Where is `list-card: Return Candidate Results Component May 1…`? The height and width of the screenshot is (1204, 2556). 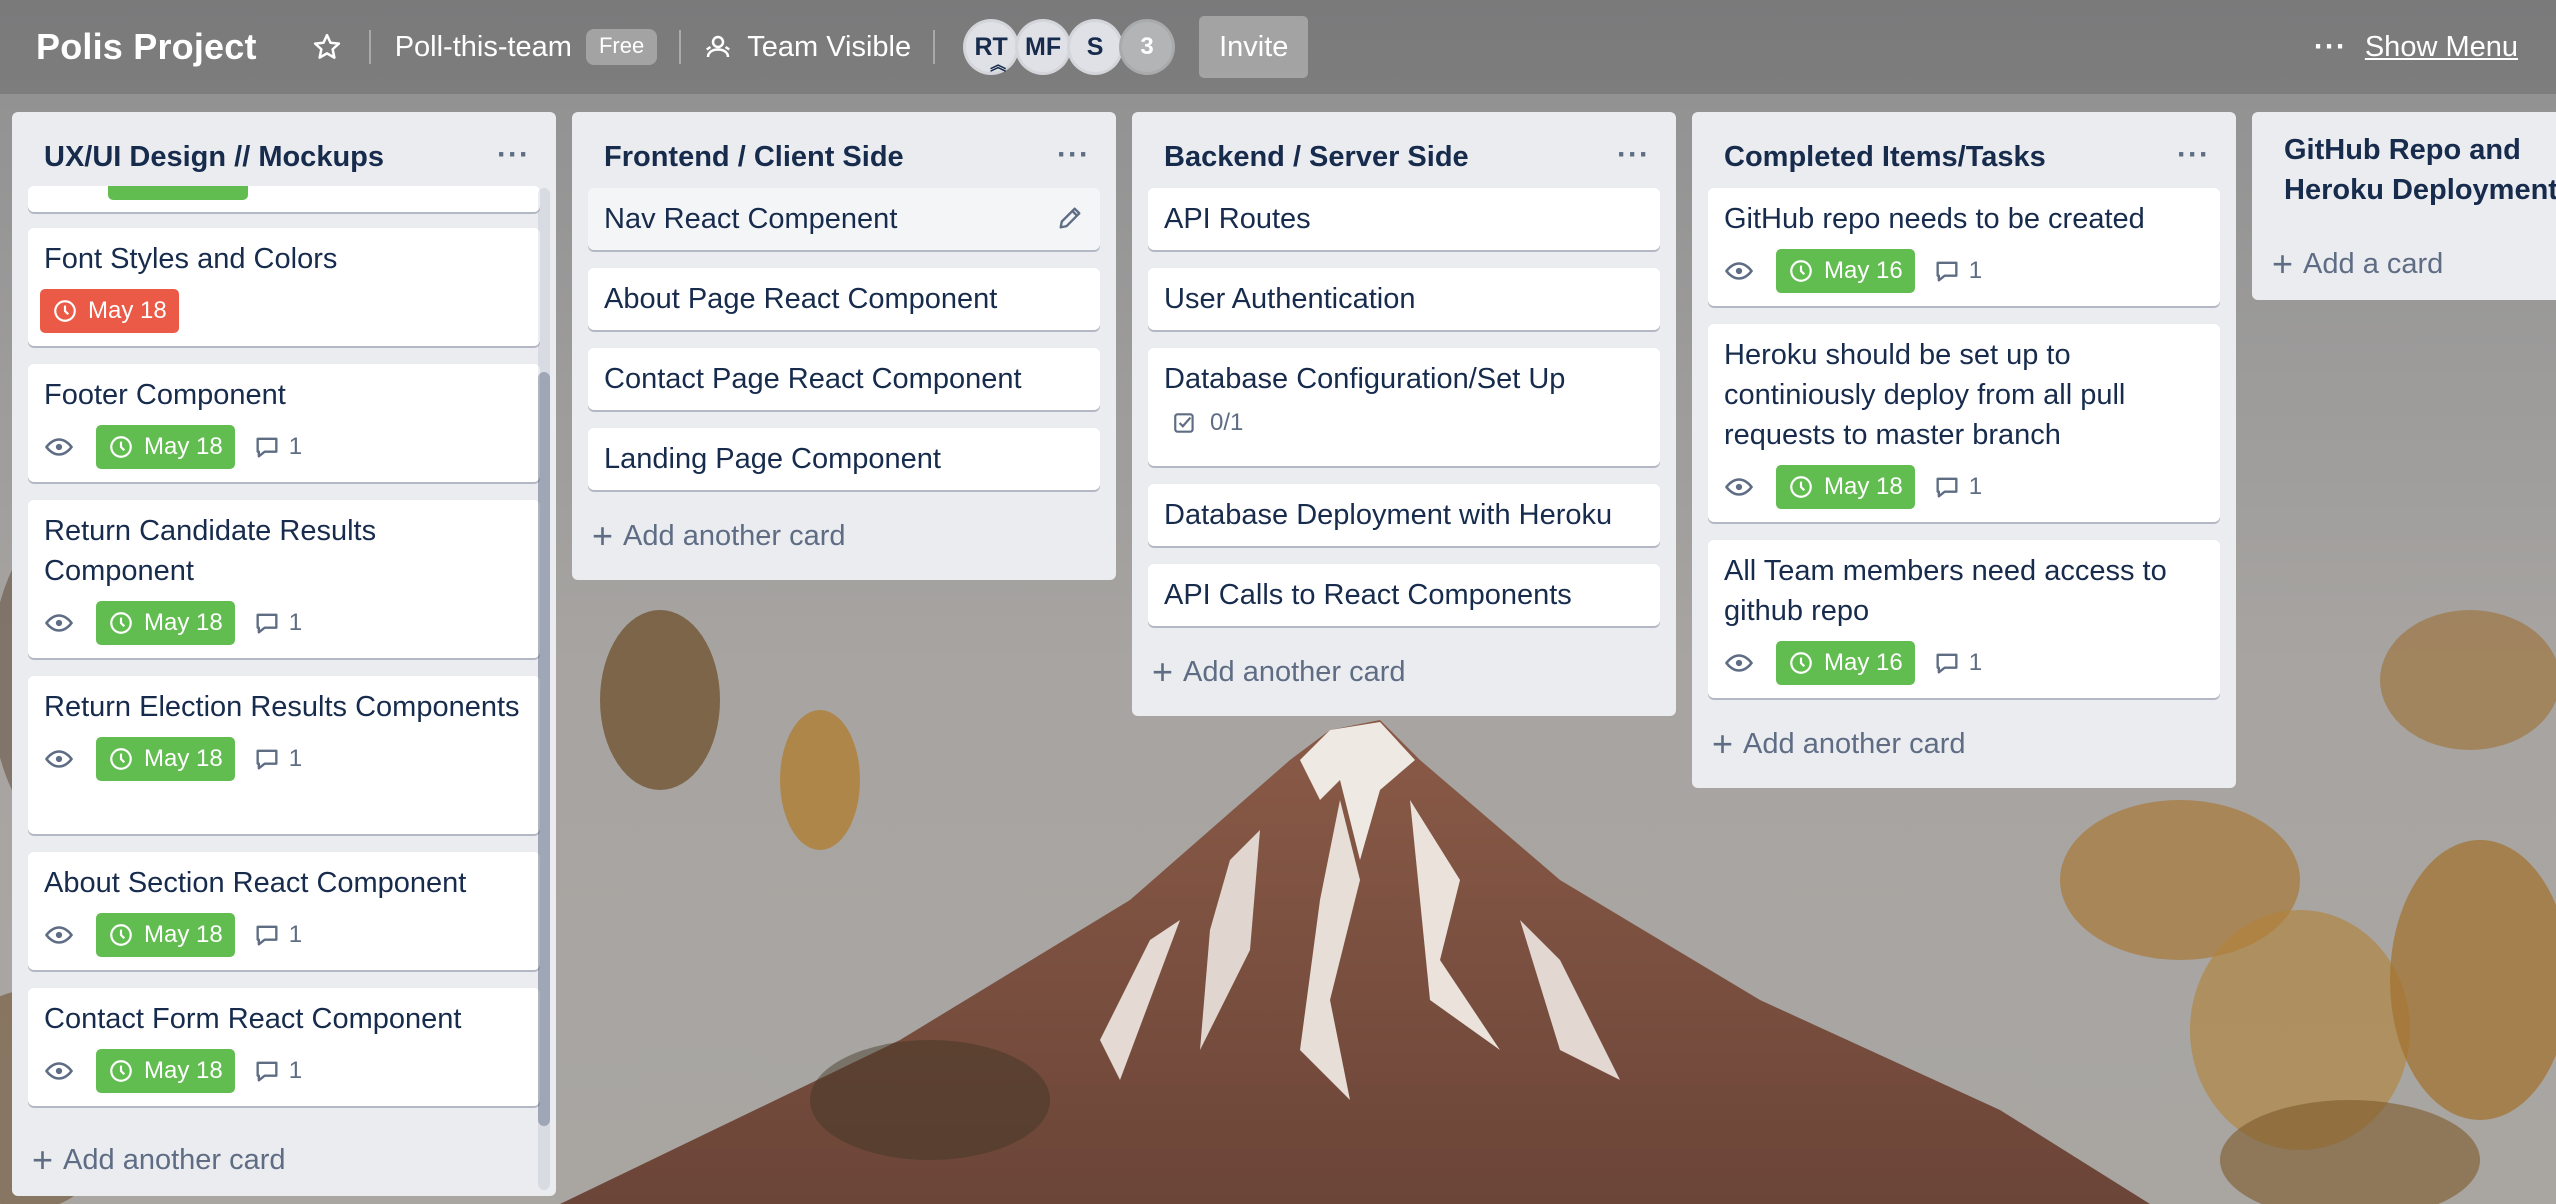 list-card: Return Candidate Results Component May 1… is located at coordinates (284, 579).